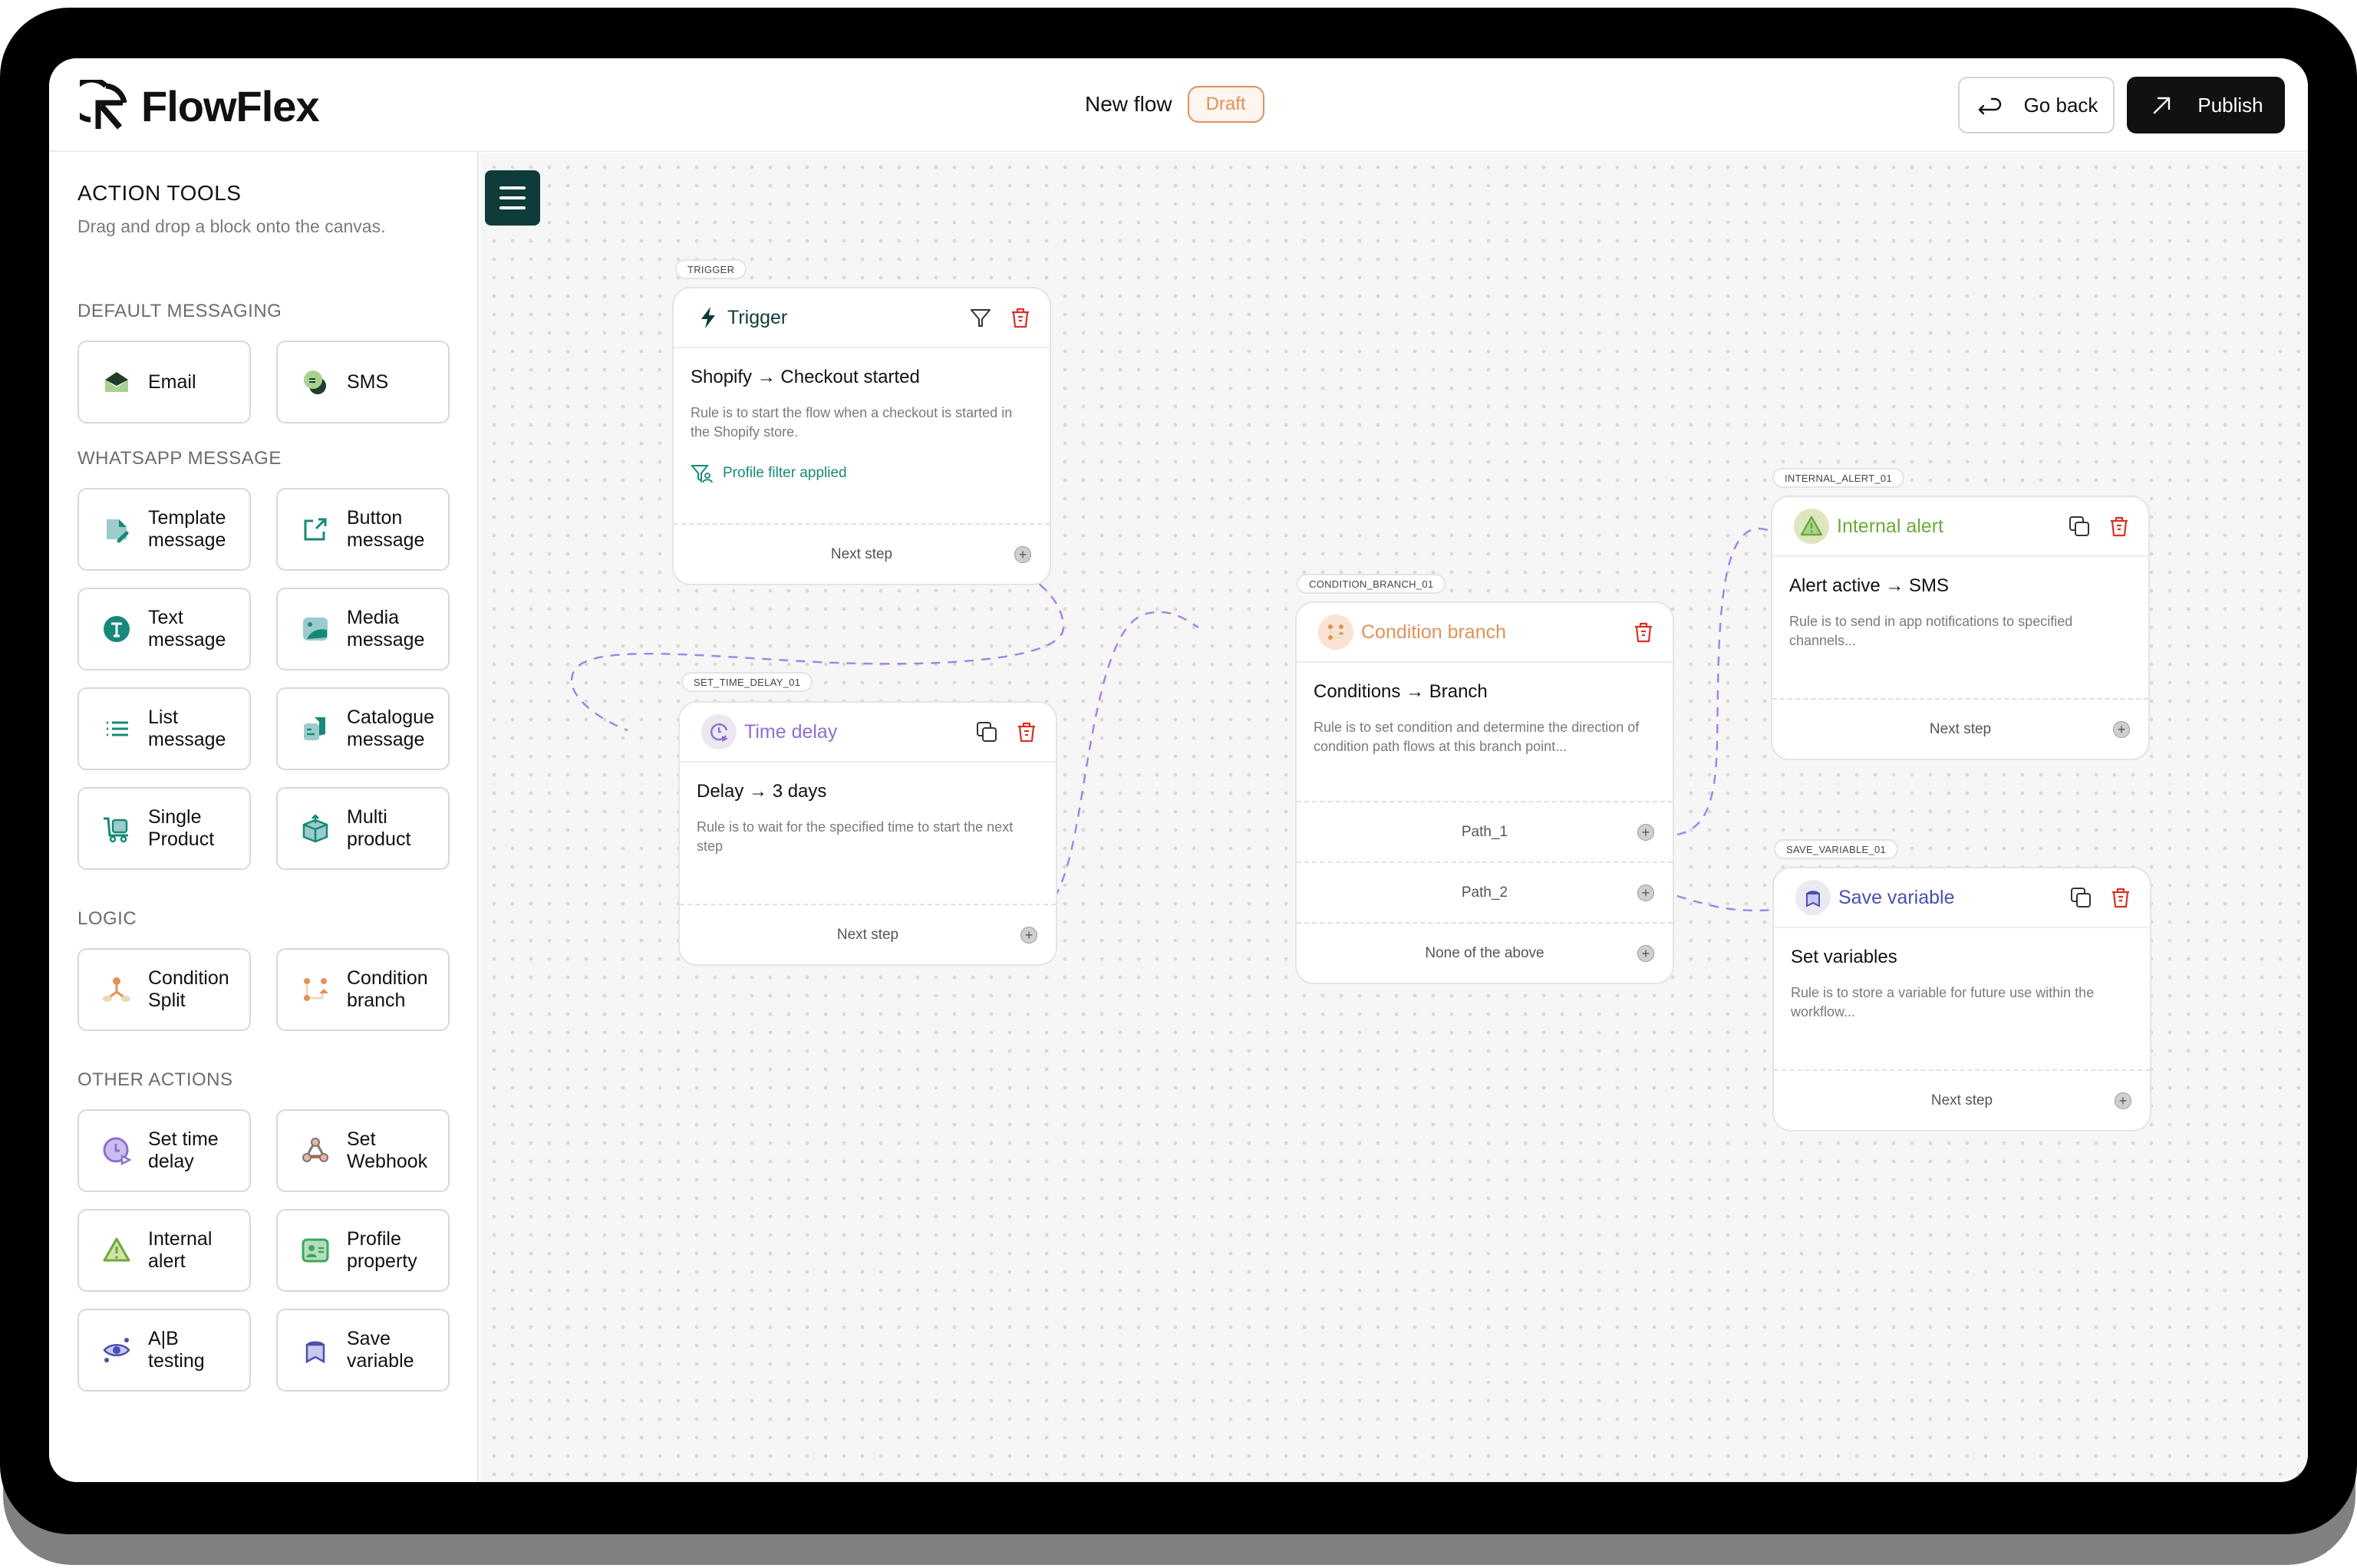 This screenshot has height=1568, width=2357. I want to click on tool-template-message: Template message, so click(164, 529).